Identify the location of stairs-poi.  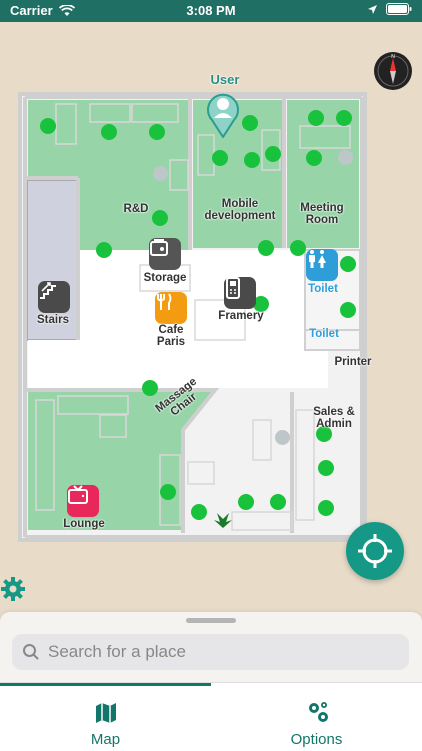
(54, 297).